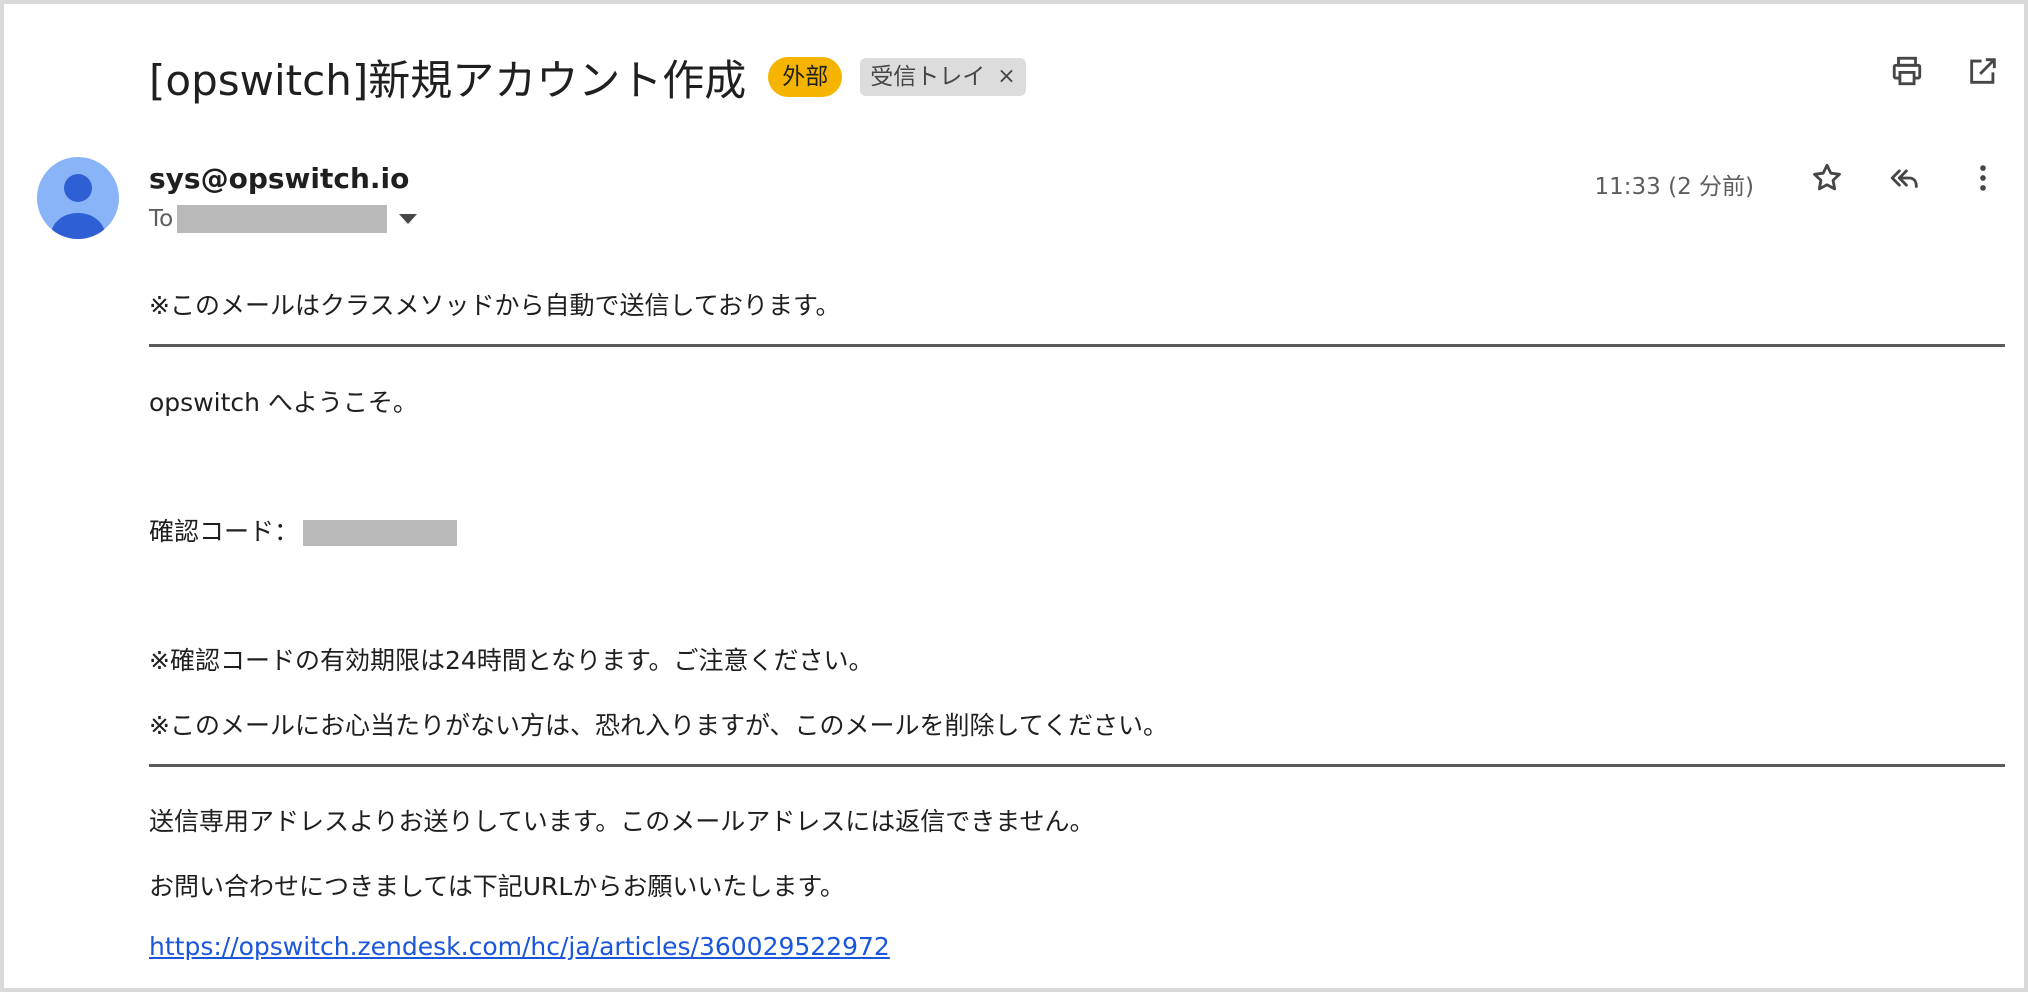 The width and height of the screenshot is (2028, 992). What do you see at coordinates (408, 219) in the screenshot?
I see `chevron-down-icon` at bounding box center [408, 219].